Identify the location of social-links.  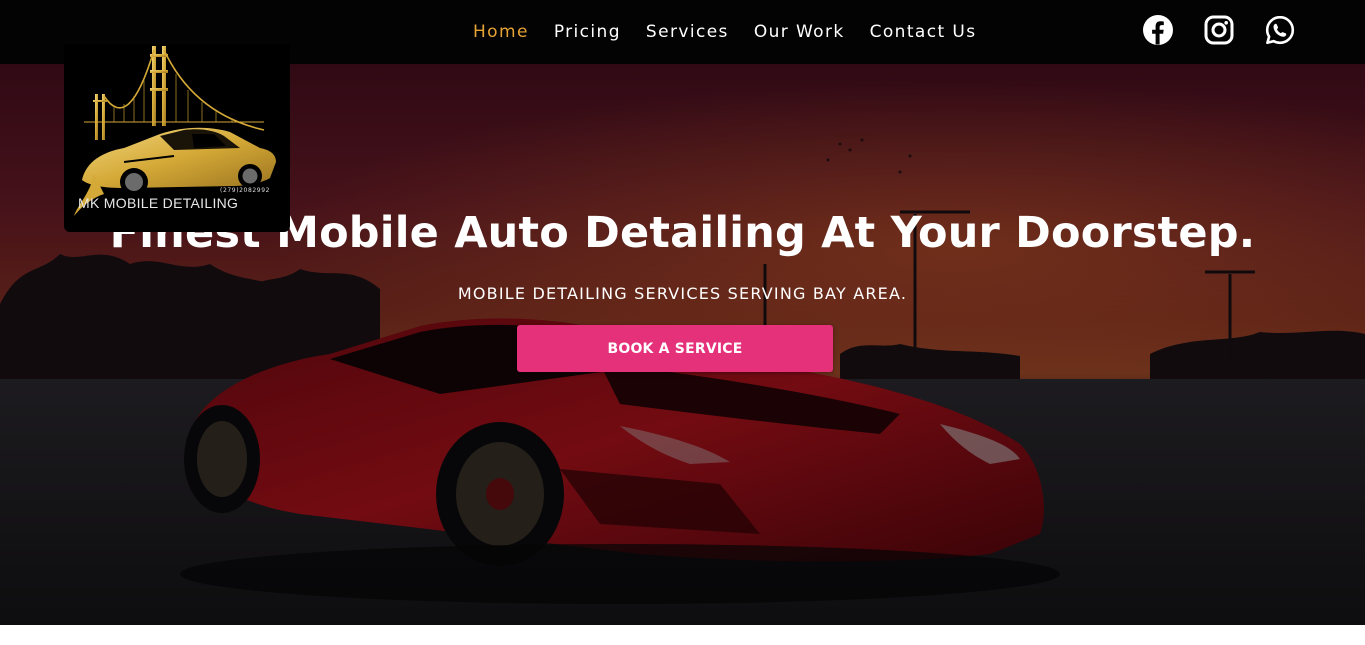
(1219, 30).